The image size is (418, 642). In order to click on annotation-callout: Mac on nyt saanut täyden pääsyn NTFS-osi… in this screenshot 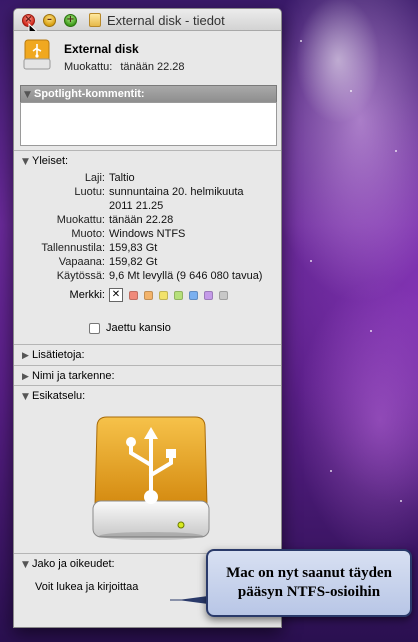, I will do `click(309, 583)`.